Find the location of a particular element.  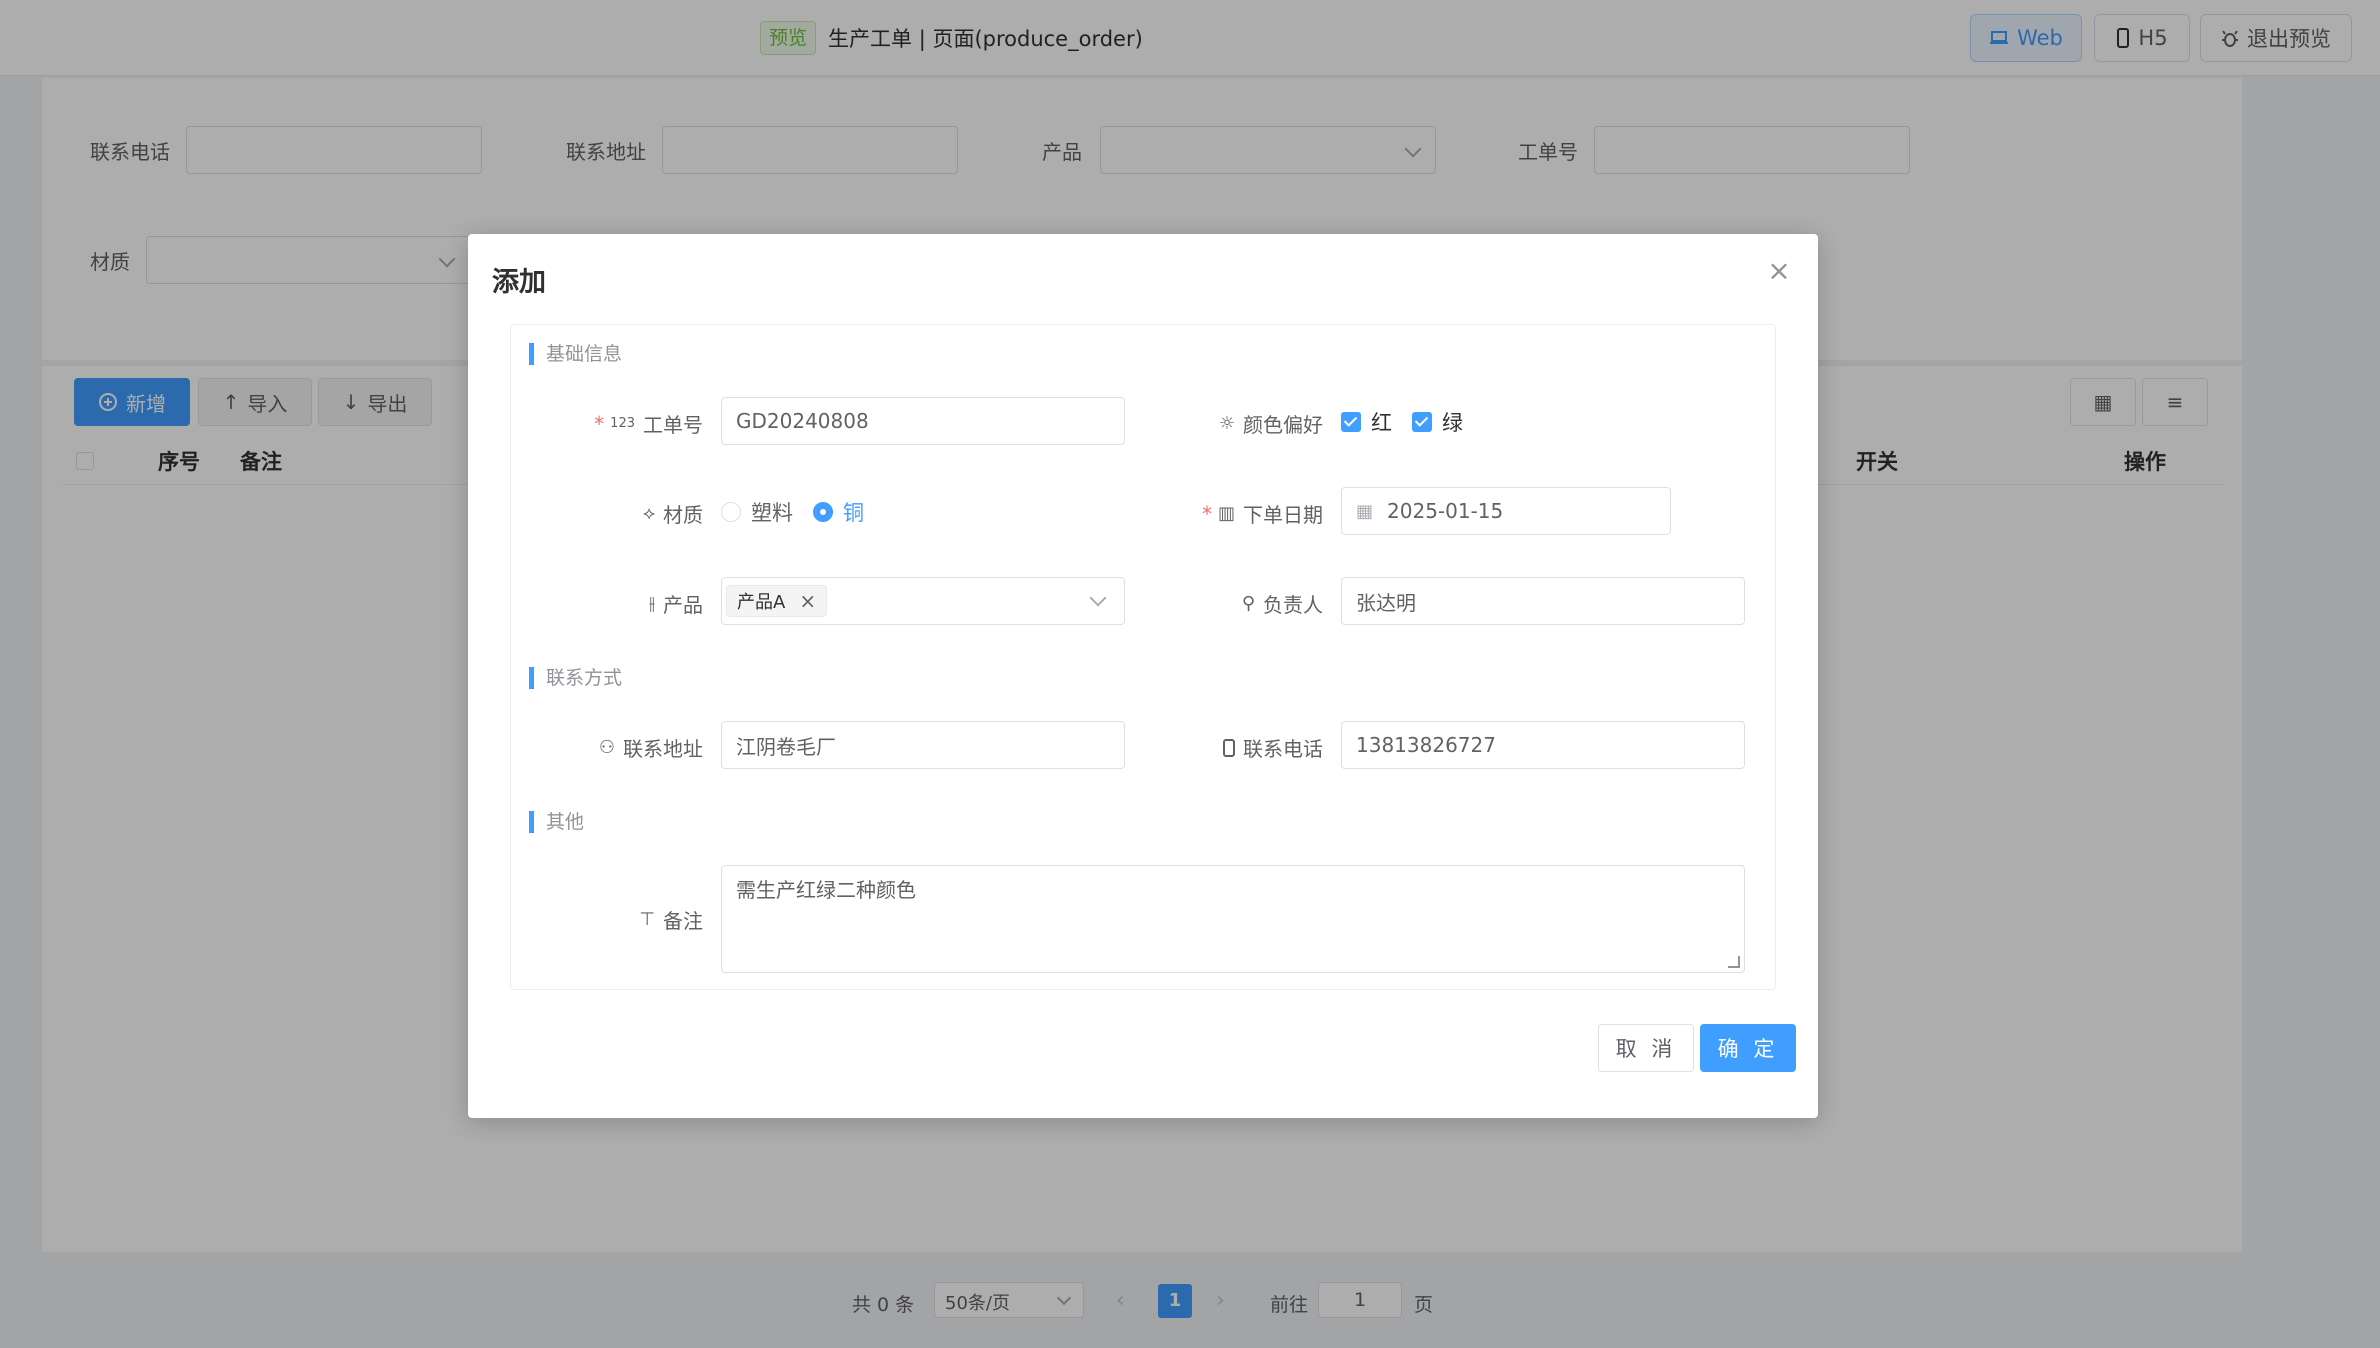

address-input: 江阴卷毛厂 is located at coordinates (923, 745).